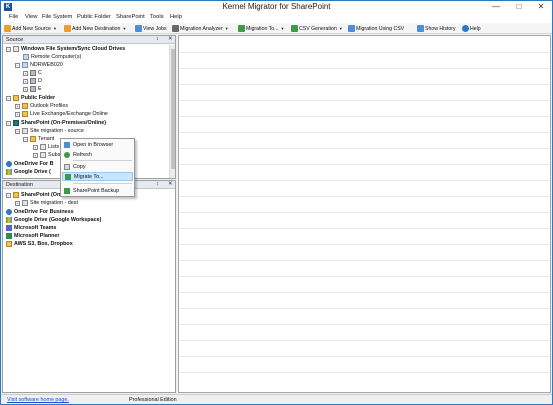  What do you see at coordinates (68, 176) in the screenshot?
I see `migrate-icon` at bounding box center [68, 176].